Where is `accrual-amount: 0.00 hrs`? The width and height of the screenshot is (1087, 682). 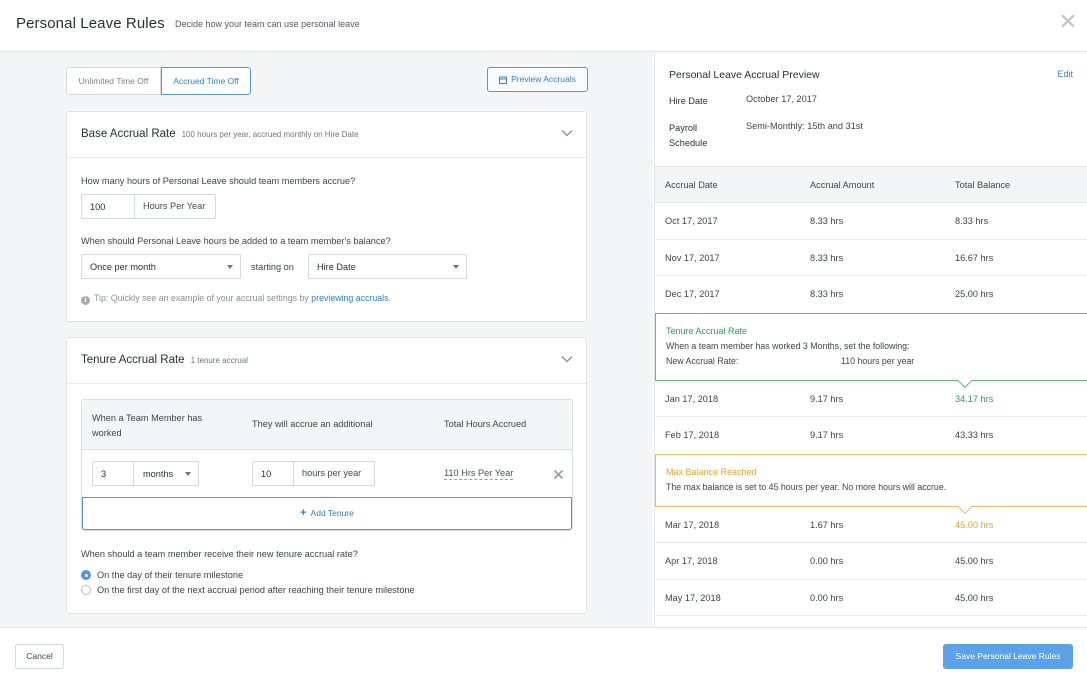
accrual-amount: 0.00 hrs is located at coordinates (827, 597).